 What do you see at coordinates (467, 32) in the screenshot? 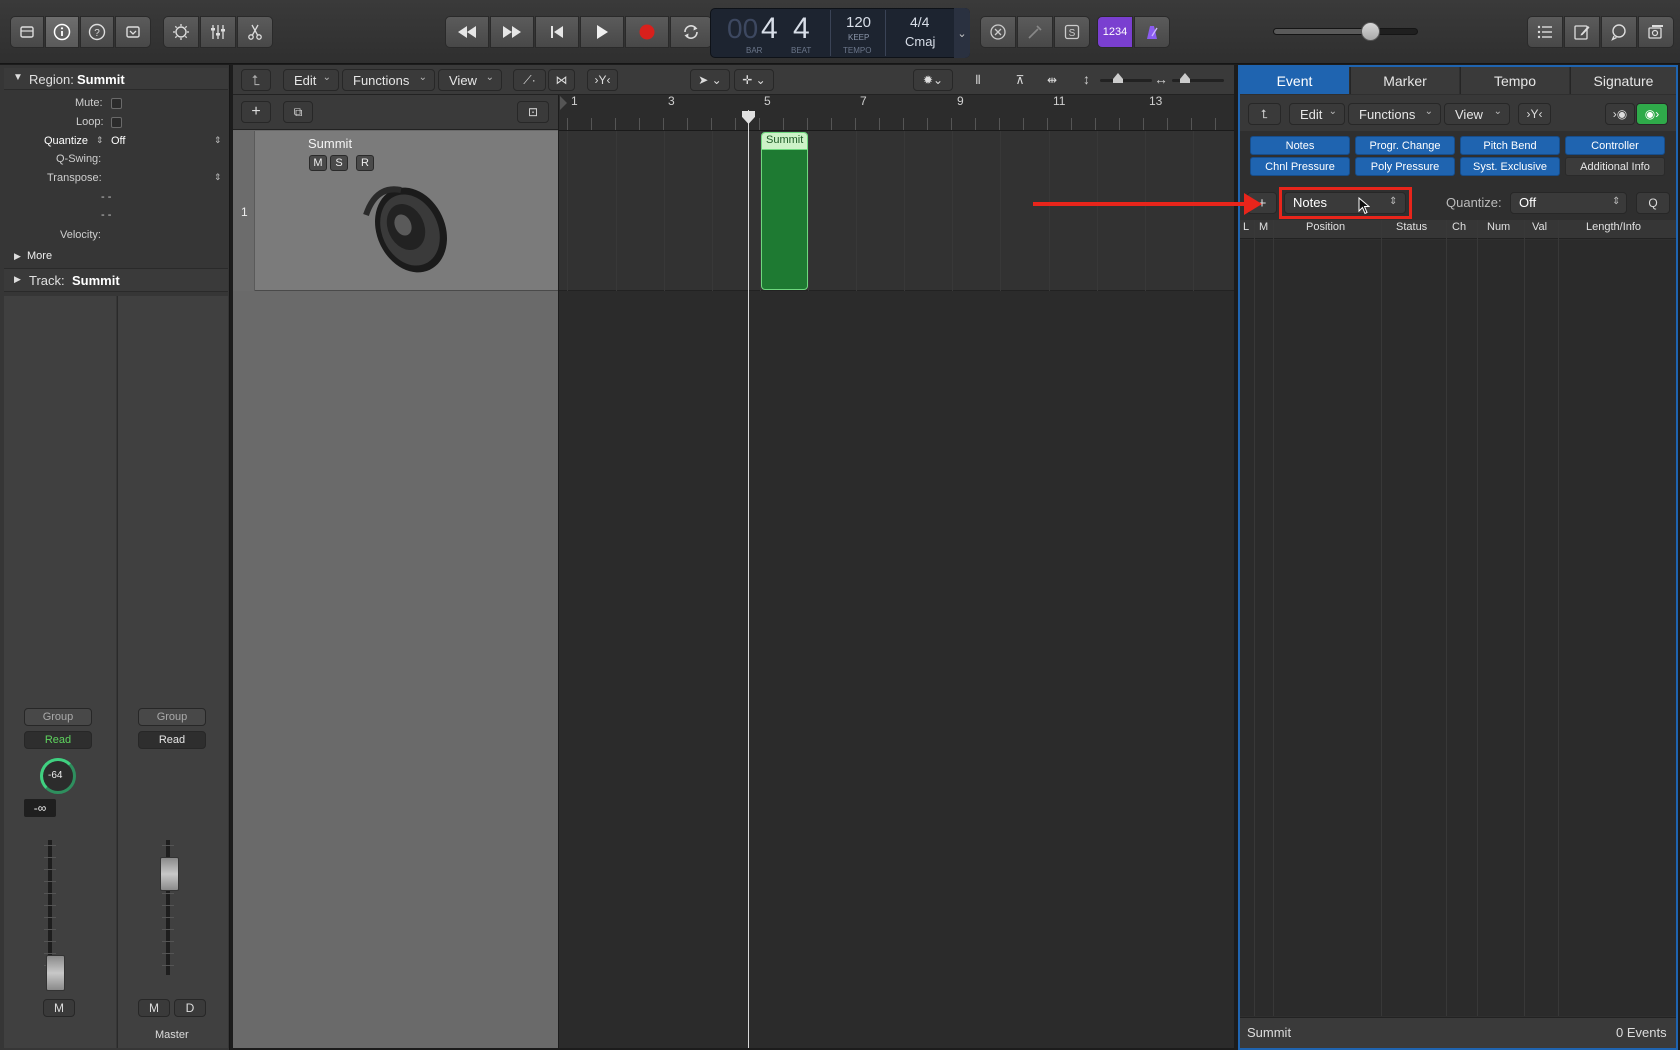
I see `rewind-button` at bounding box center [467, 32].